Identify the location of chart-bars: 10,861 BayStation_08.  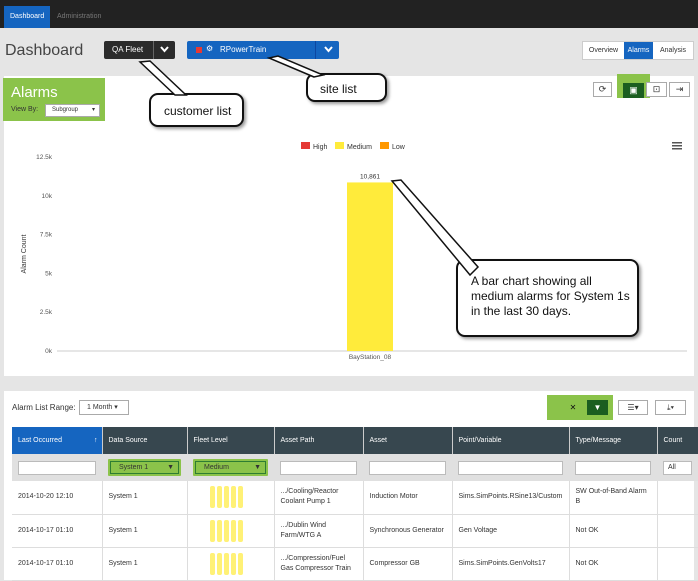
(370, 267).